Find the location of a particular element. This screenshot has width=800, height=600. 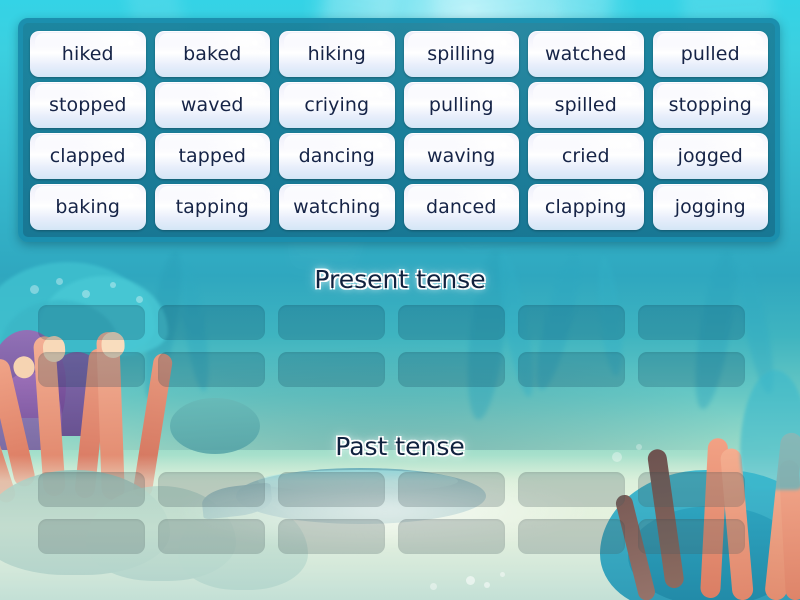

word-tile: jogging is located at coordinates (710, 207).